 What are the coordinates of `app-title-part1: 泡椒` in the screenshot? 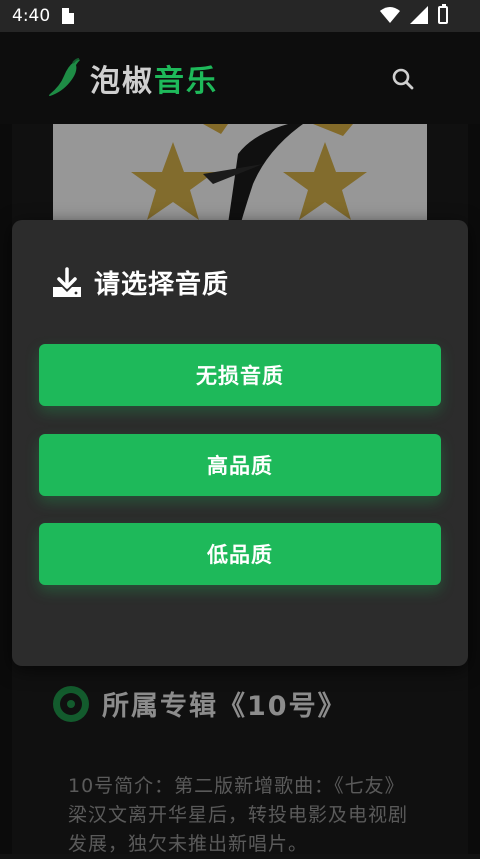 It's located at (122, 81).